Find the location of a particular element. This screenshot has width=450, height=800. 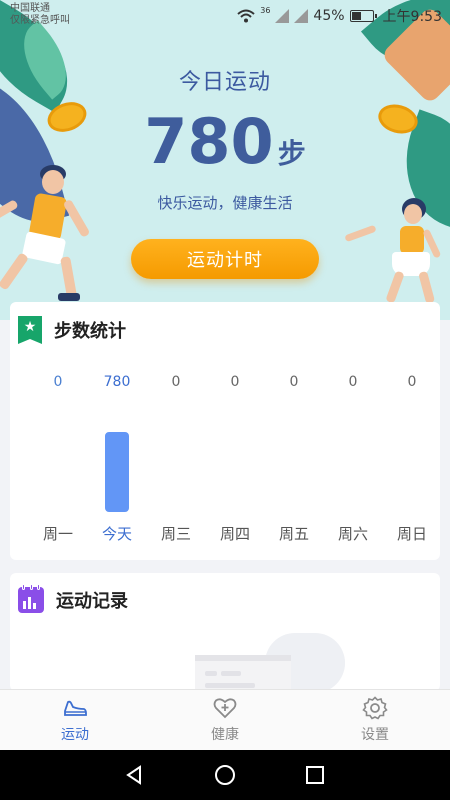

runner-woman-illustration is located at coordinates (397, 253).